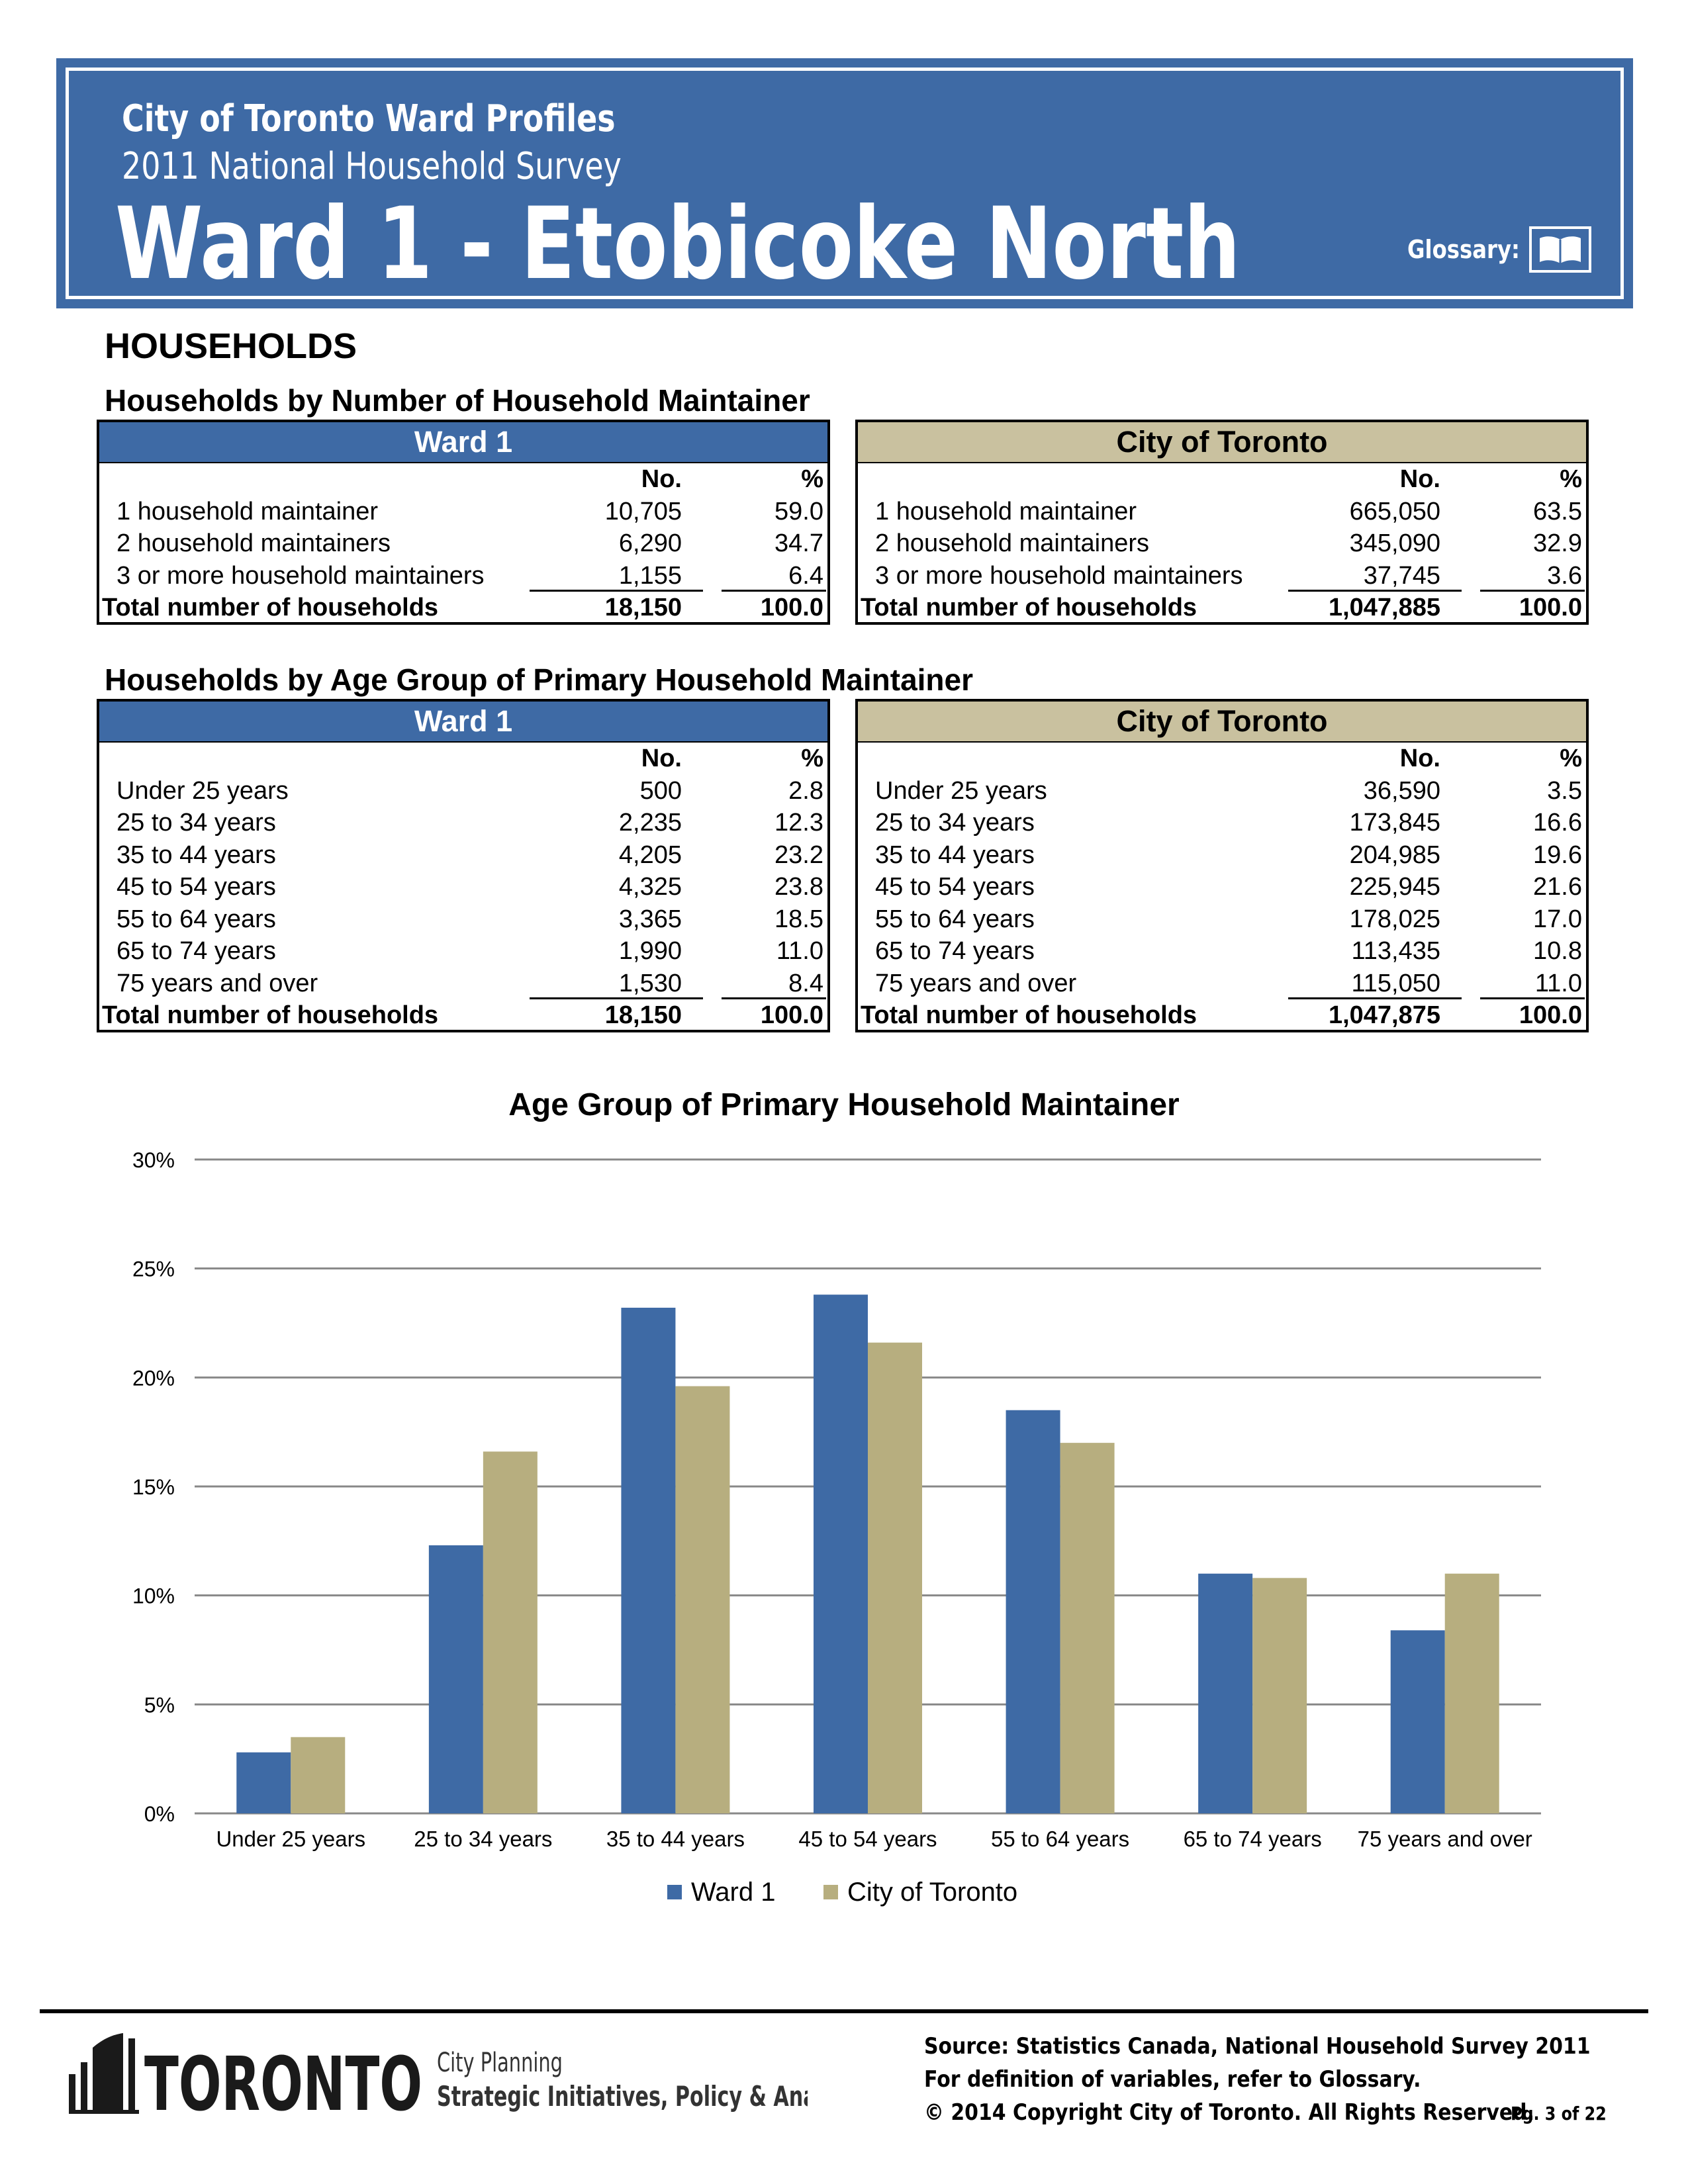 The image size is (1688, 2184). I want to click on x-tick-label: 35 to 44 years, so click(675, 1839).